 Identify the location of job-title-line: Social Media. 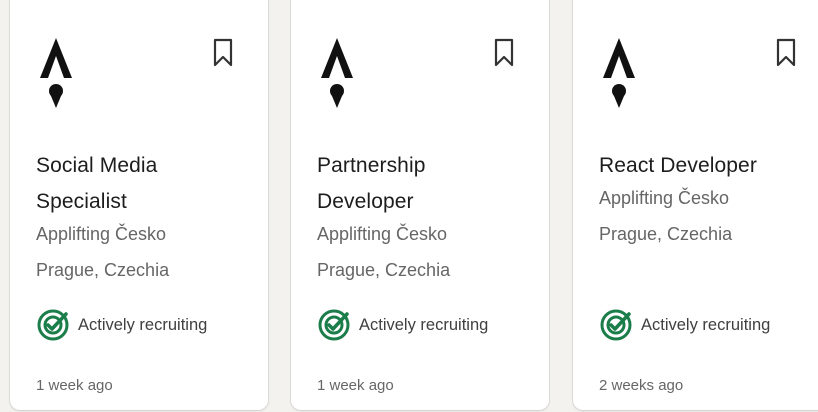
(97, 165).